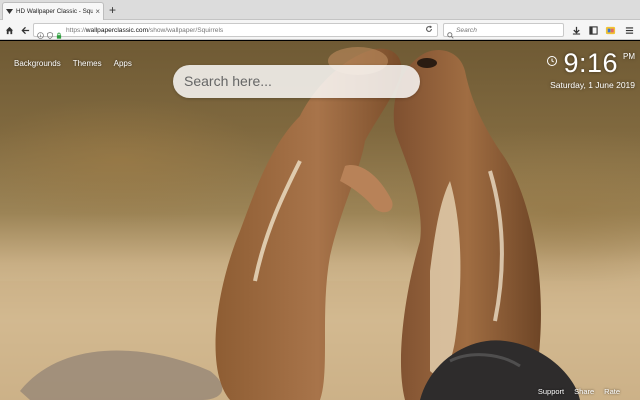 The image size is (640, 400). What do you see at coordinates (9, 30) in the screenshot?
I see `home-icon` at bounding box center [9, 30].